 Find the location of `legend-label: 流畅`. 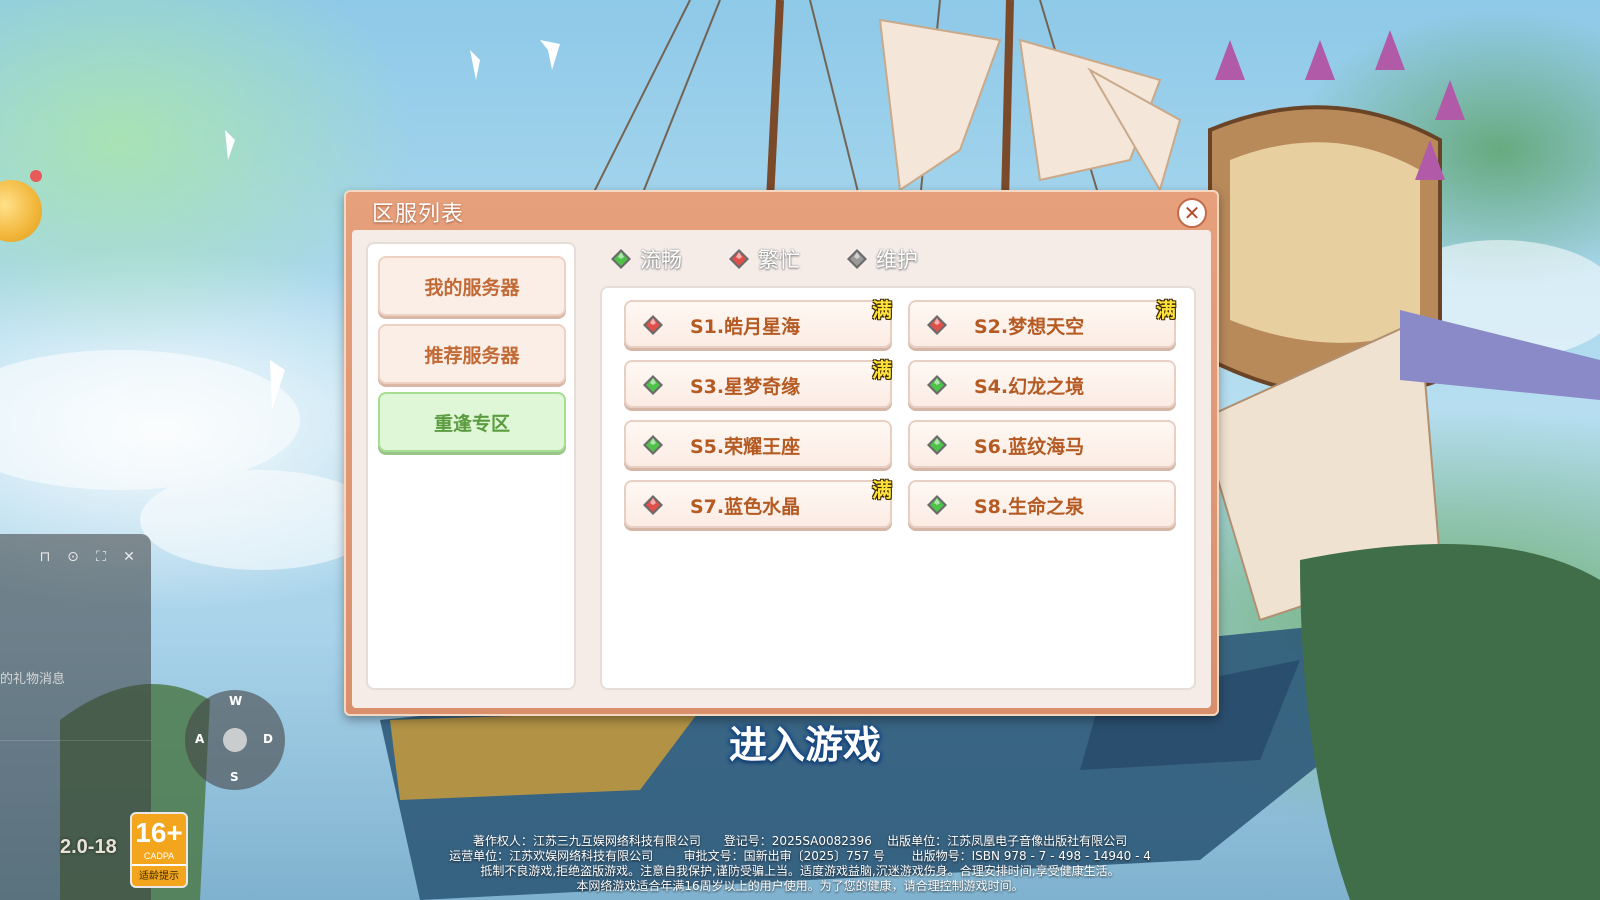

legend-label: 流畅 is located at coordinates (661, 260).